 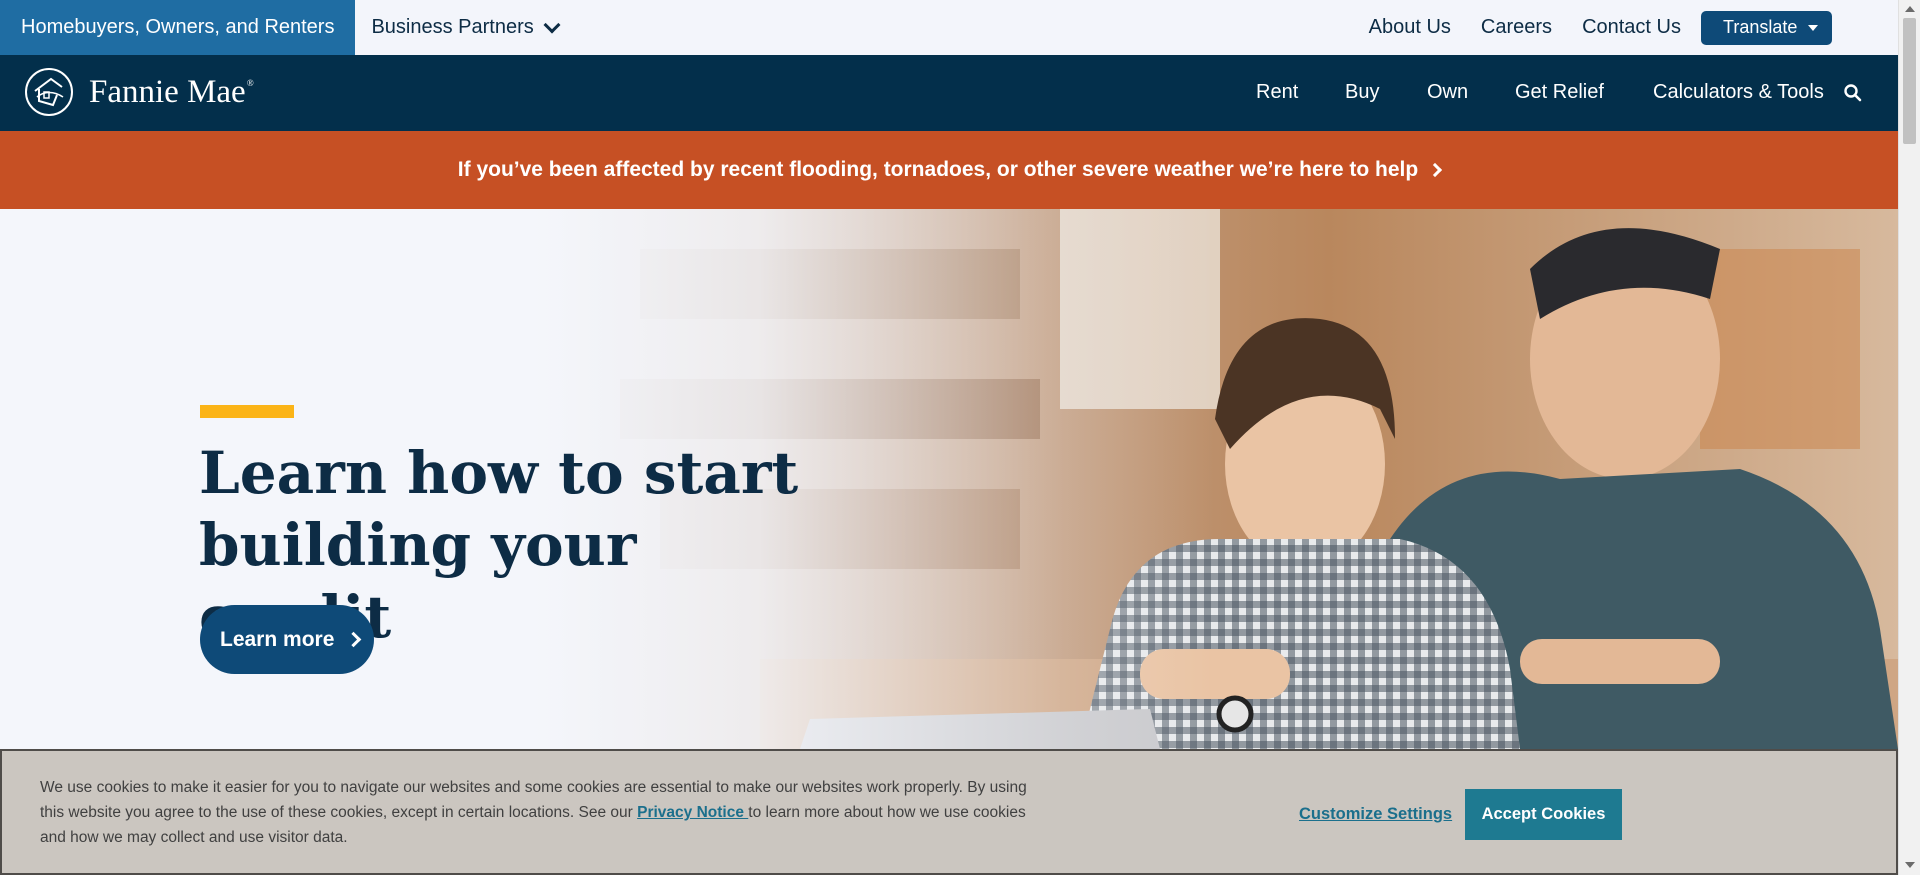 I want to click on brand-name: Fannie Mae ®, so click(x=171, y=92).